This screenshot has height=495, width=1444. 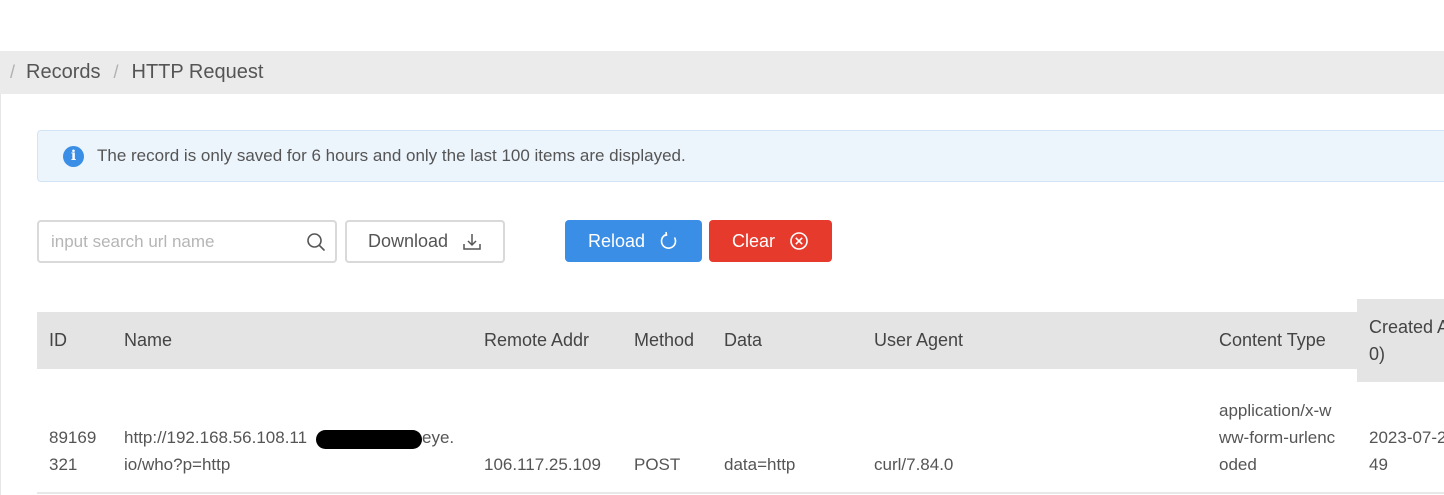 I want to click on column-header-created-at: Created A, so click(x=1406, y=327).